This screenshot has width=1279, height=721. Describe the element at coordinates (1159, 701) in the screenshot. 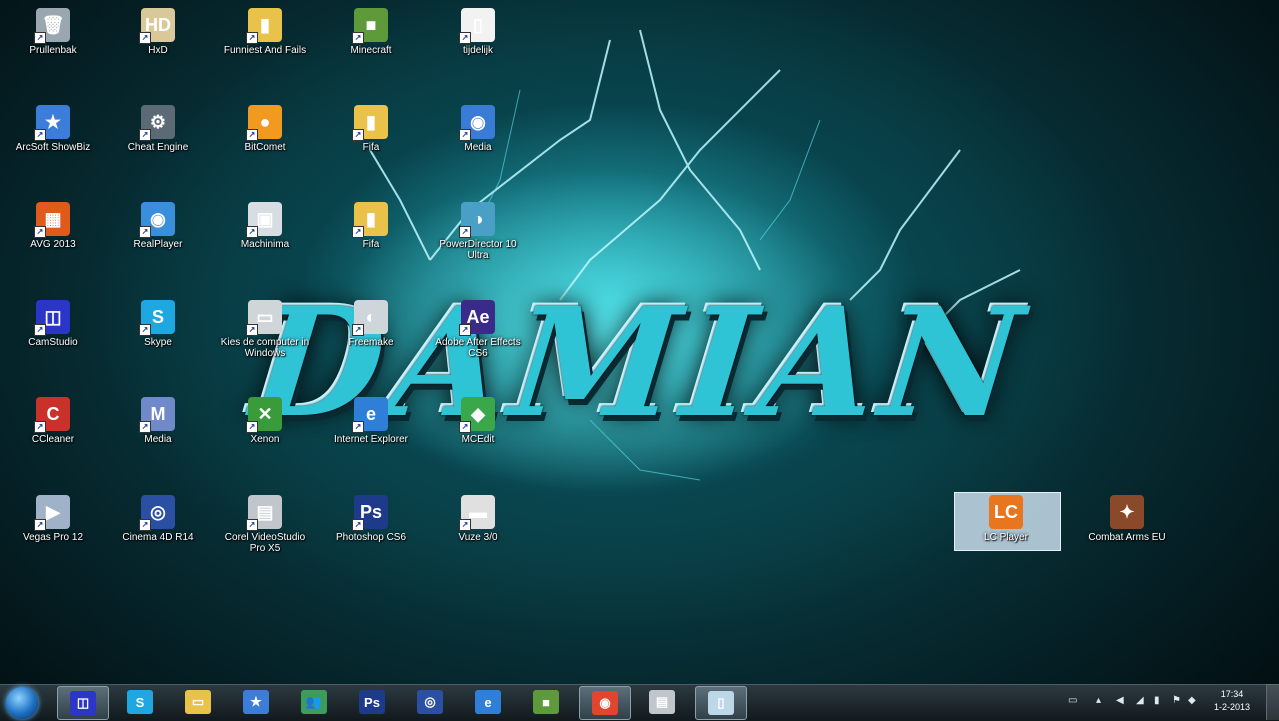

I see `tray-power-icon: ▮` at that location.